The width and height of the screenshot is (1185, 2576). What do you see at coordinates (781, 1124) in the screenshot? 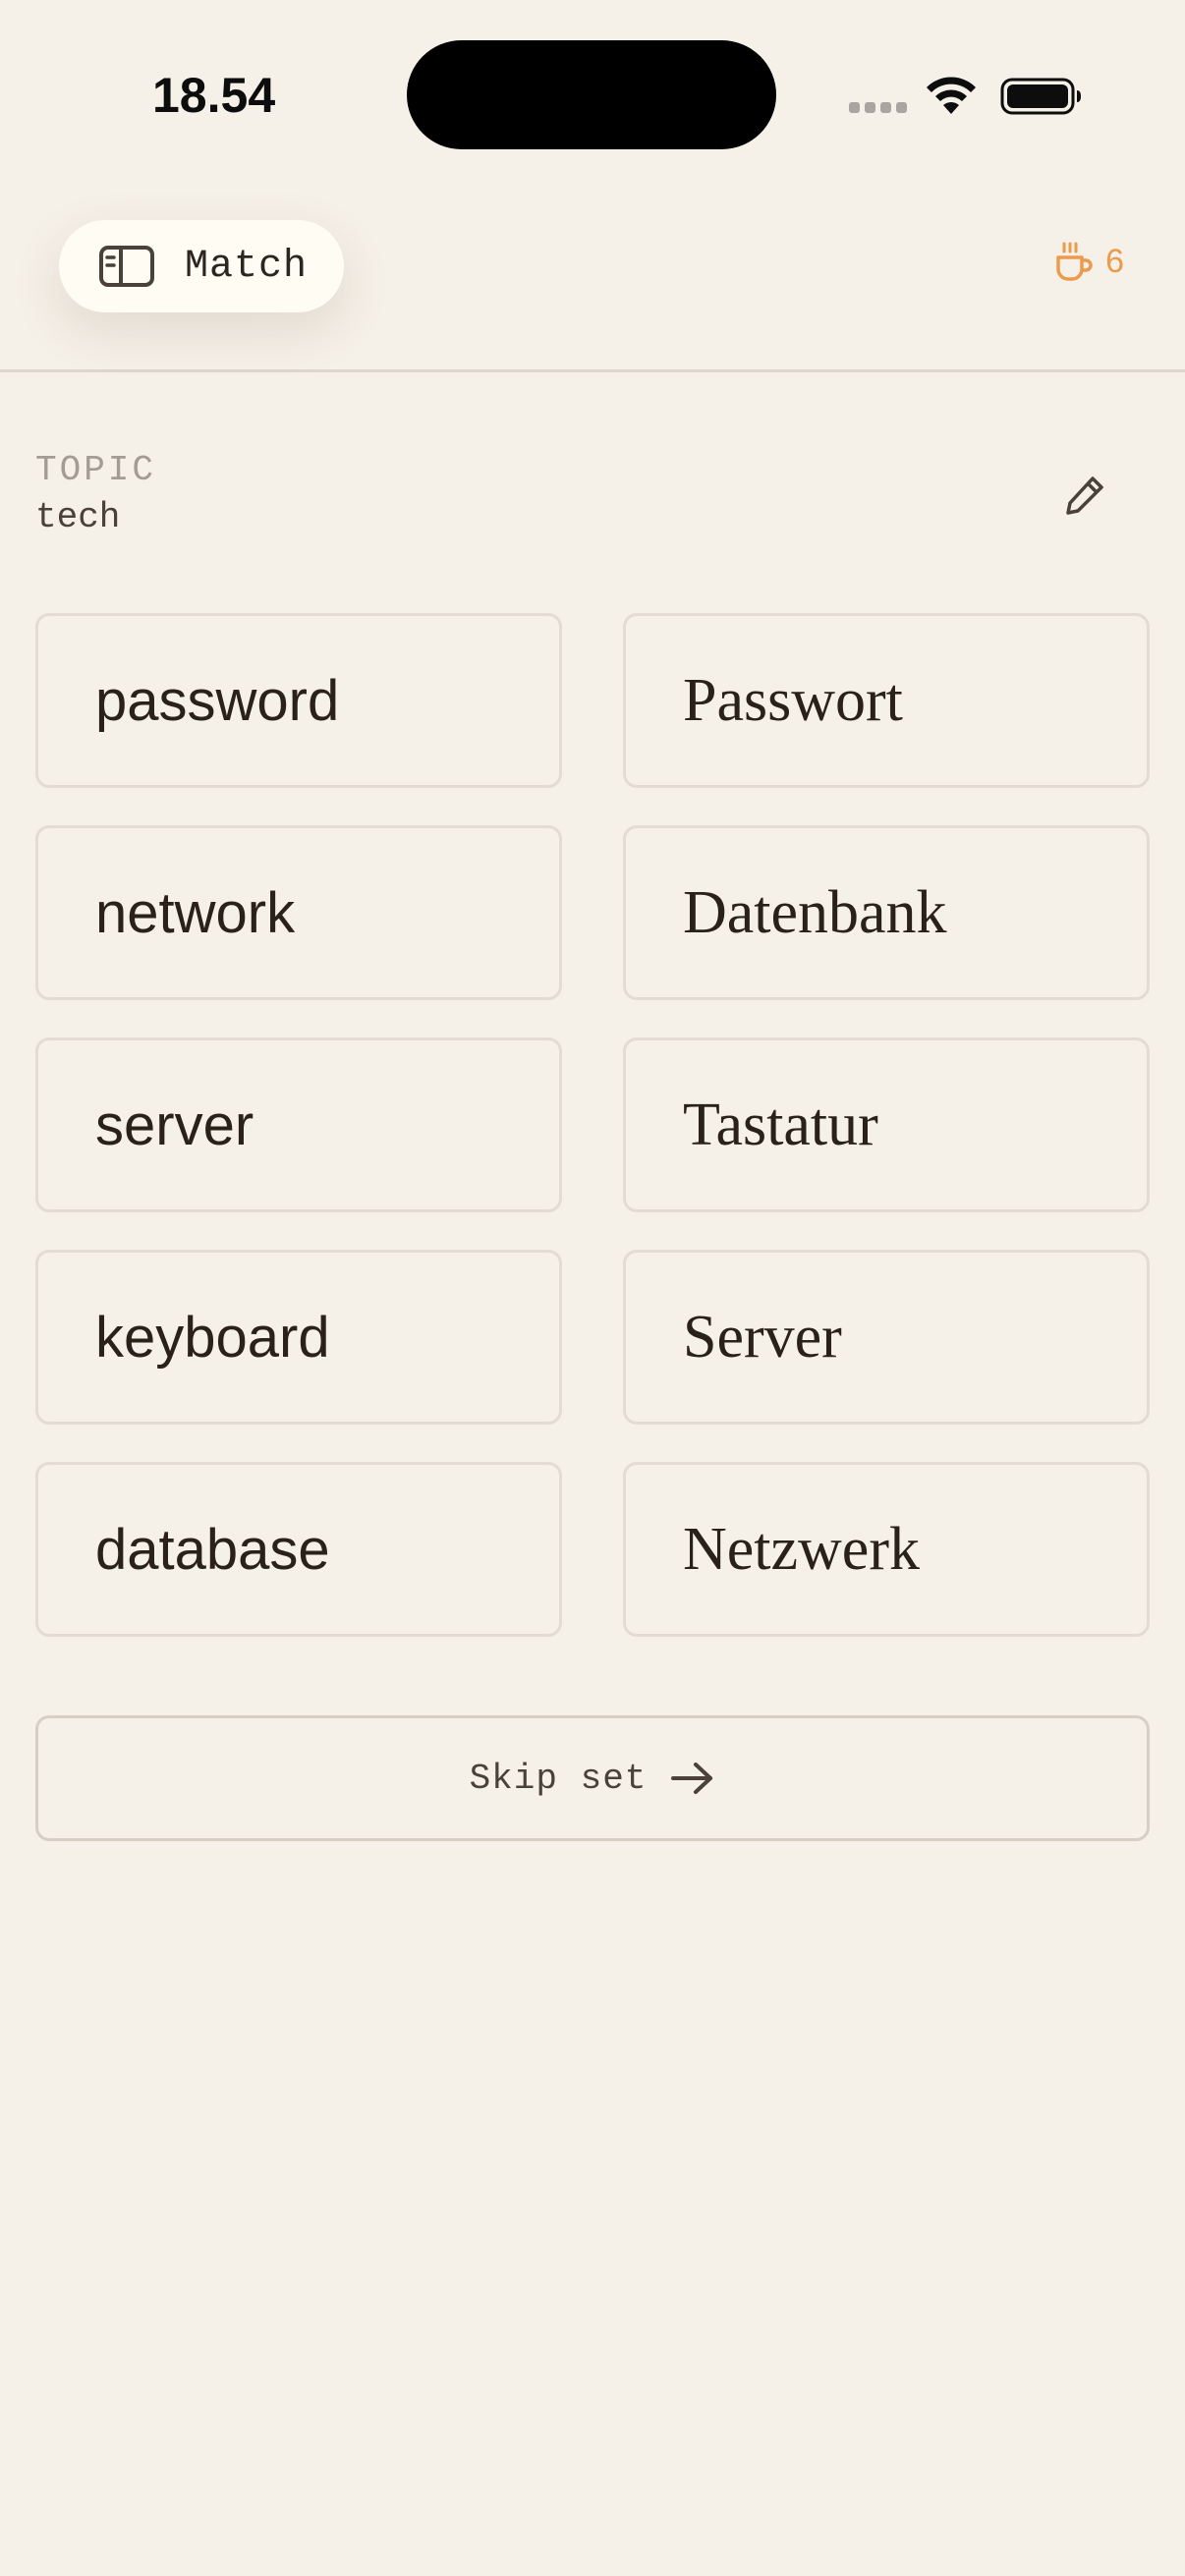
I see `german-word: Tastatur` at bounding box center [781, 1124].